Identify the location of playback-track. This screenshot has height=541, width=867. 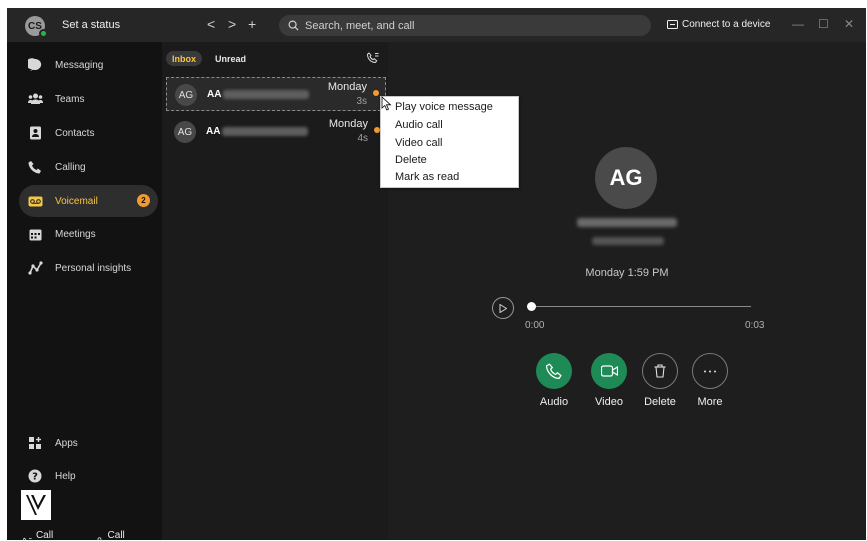
(641, 306).